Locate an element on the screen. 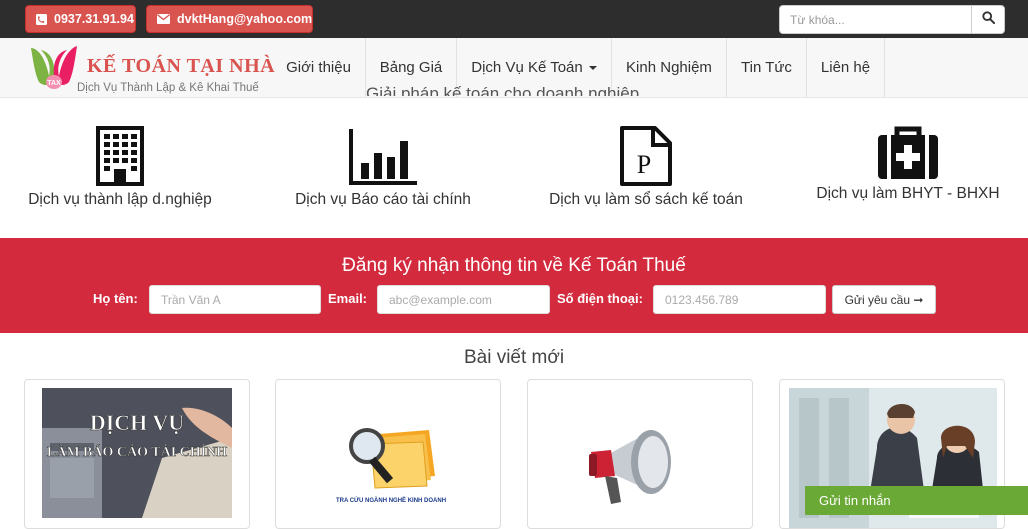 This screenshot has height=529, width=1028. phone-number: 0937.31.91.94 is located at coordinates (94, 19).